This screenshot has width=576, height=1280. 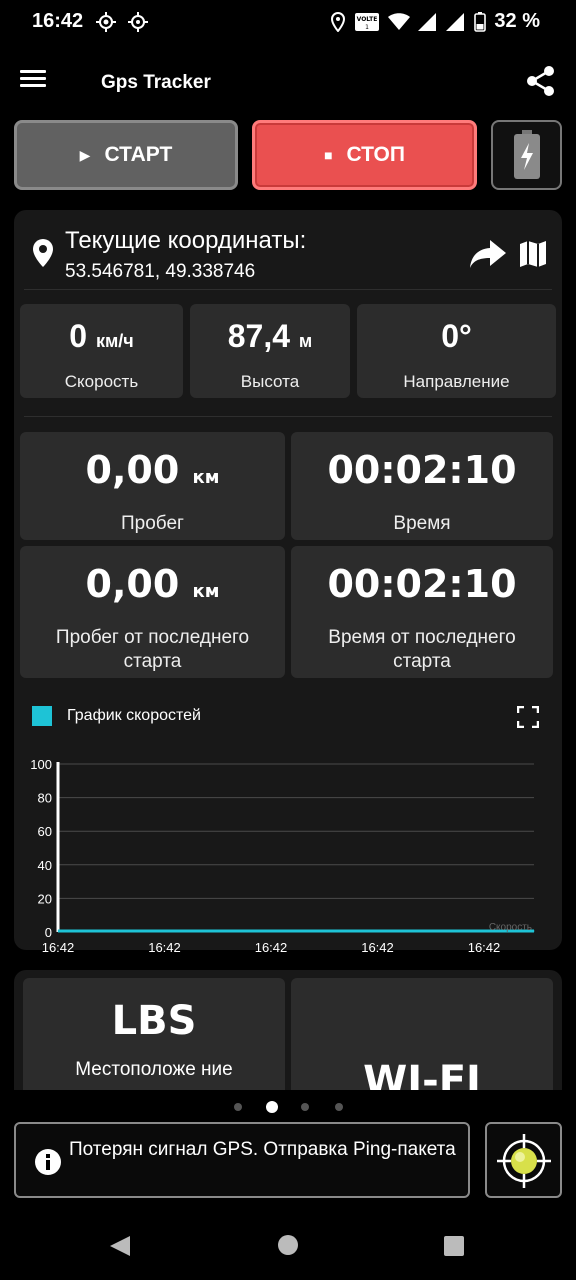 What do you see at coordinates (206, 591) in the screenshot?
I see `distance-since-start-unit: км` at bounding box center [206, 591].